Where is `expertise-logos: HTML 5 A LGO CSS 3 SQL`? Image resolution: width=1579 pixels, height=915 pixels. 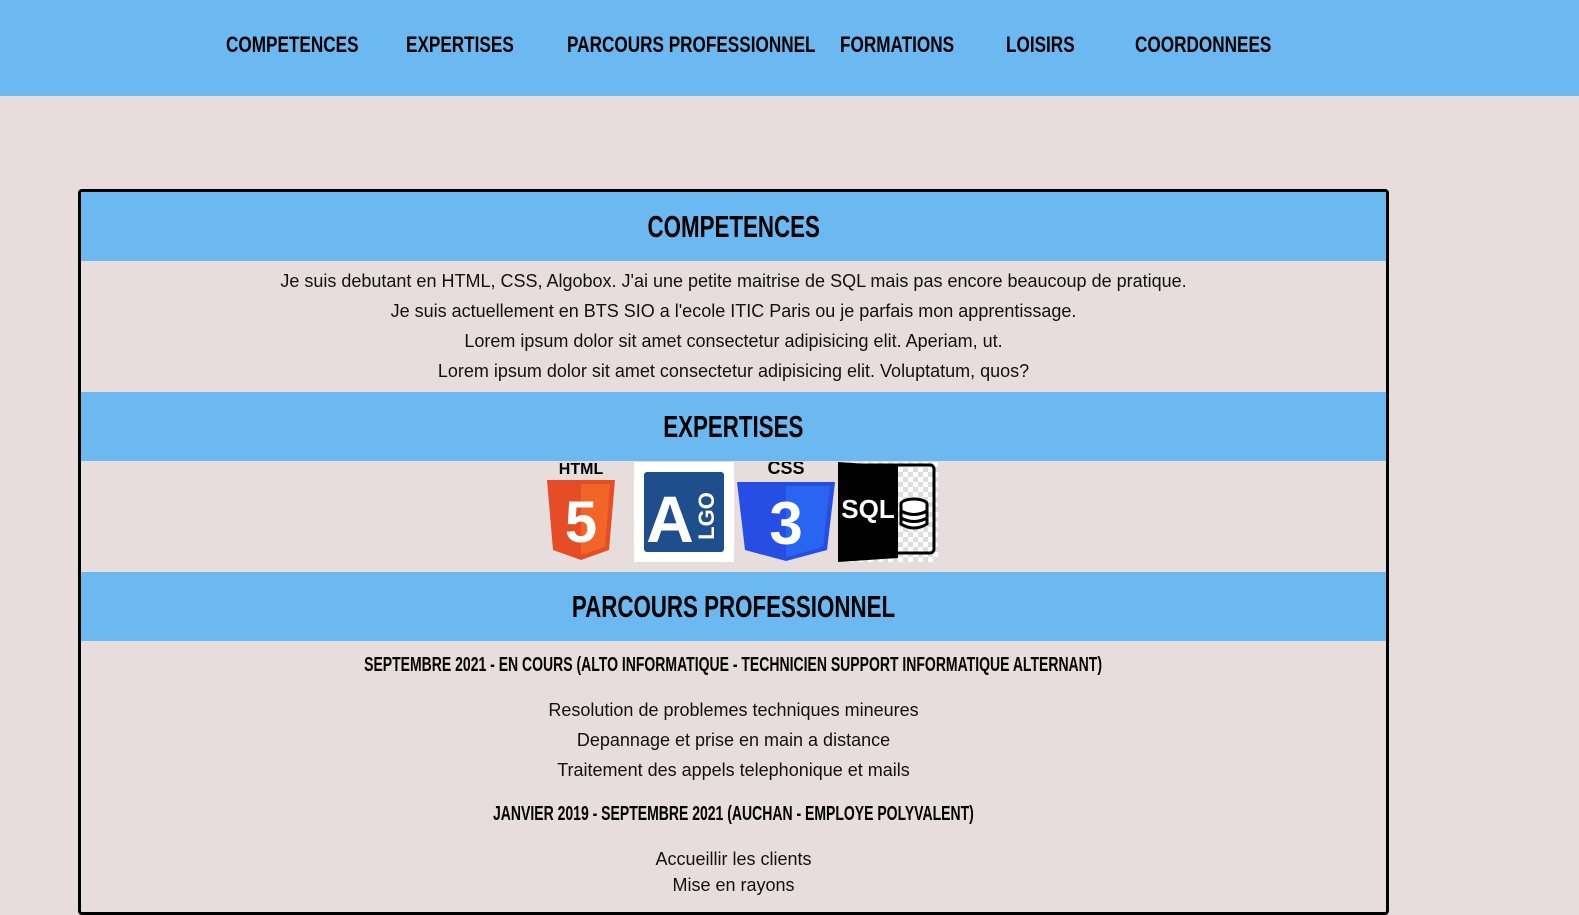 expertise-logos: HTML 5 A LGO CSS 3 SQL is located at coordinates (733, 512).